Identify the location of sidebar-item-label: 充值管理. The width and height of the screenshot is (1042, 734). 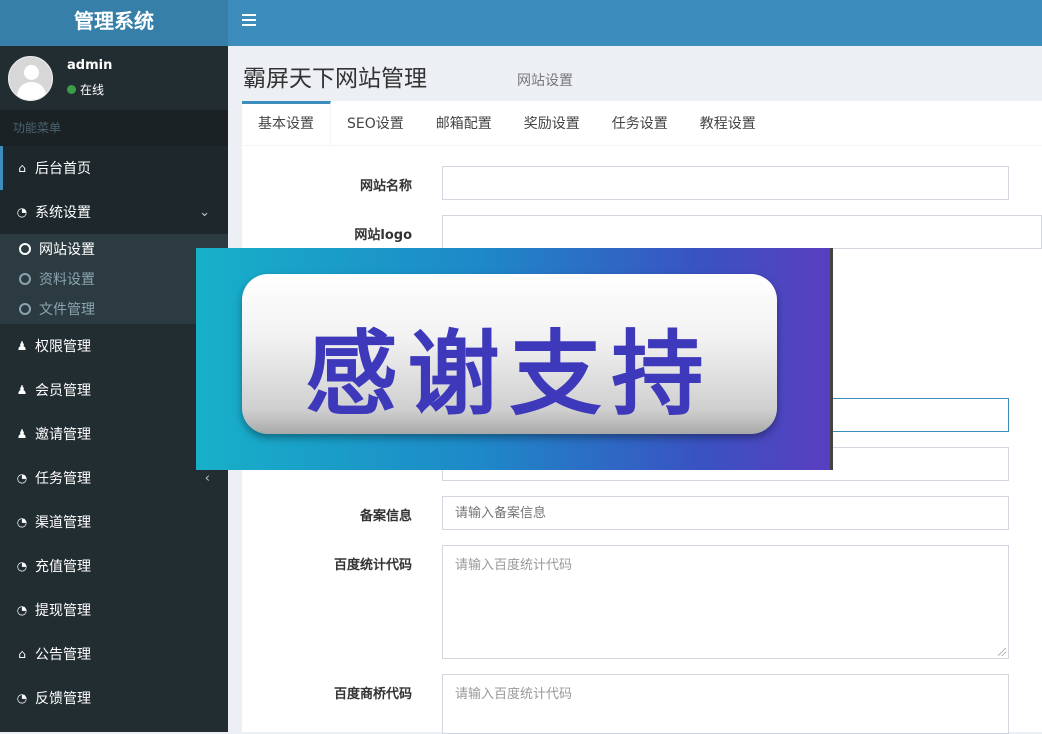
(63, 567).